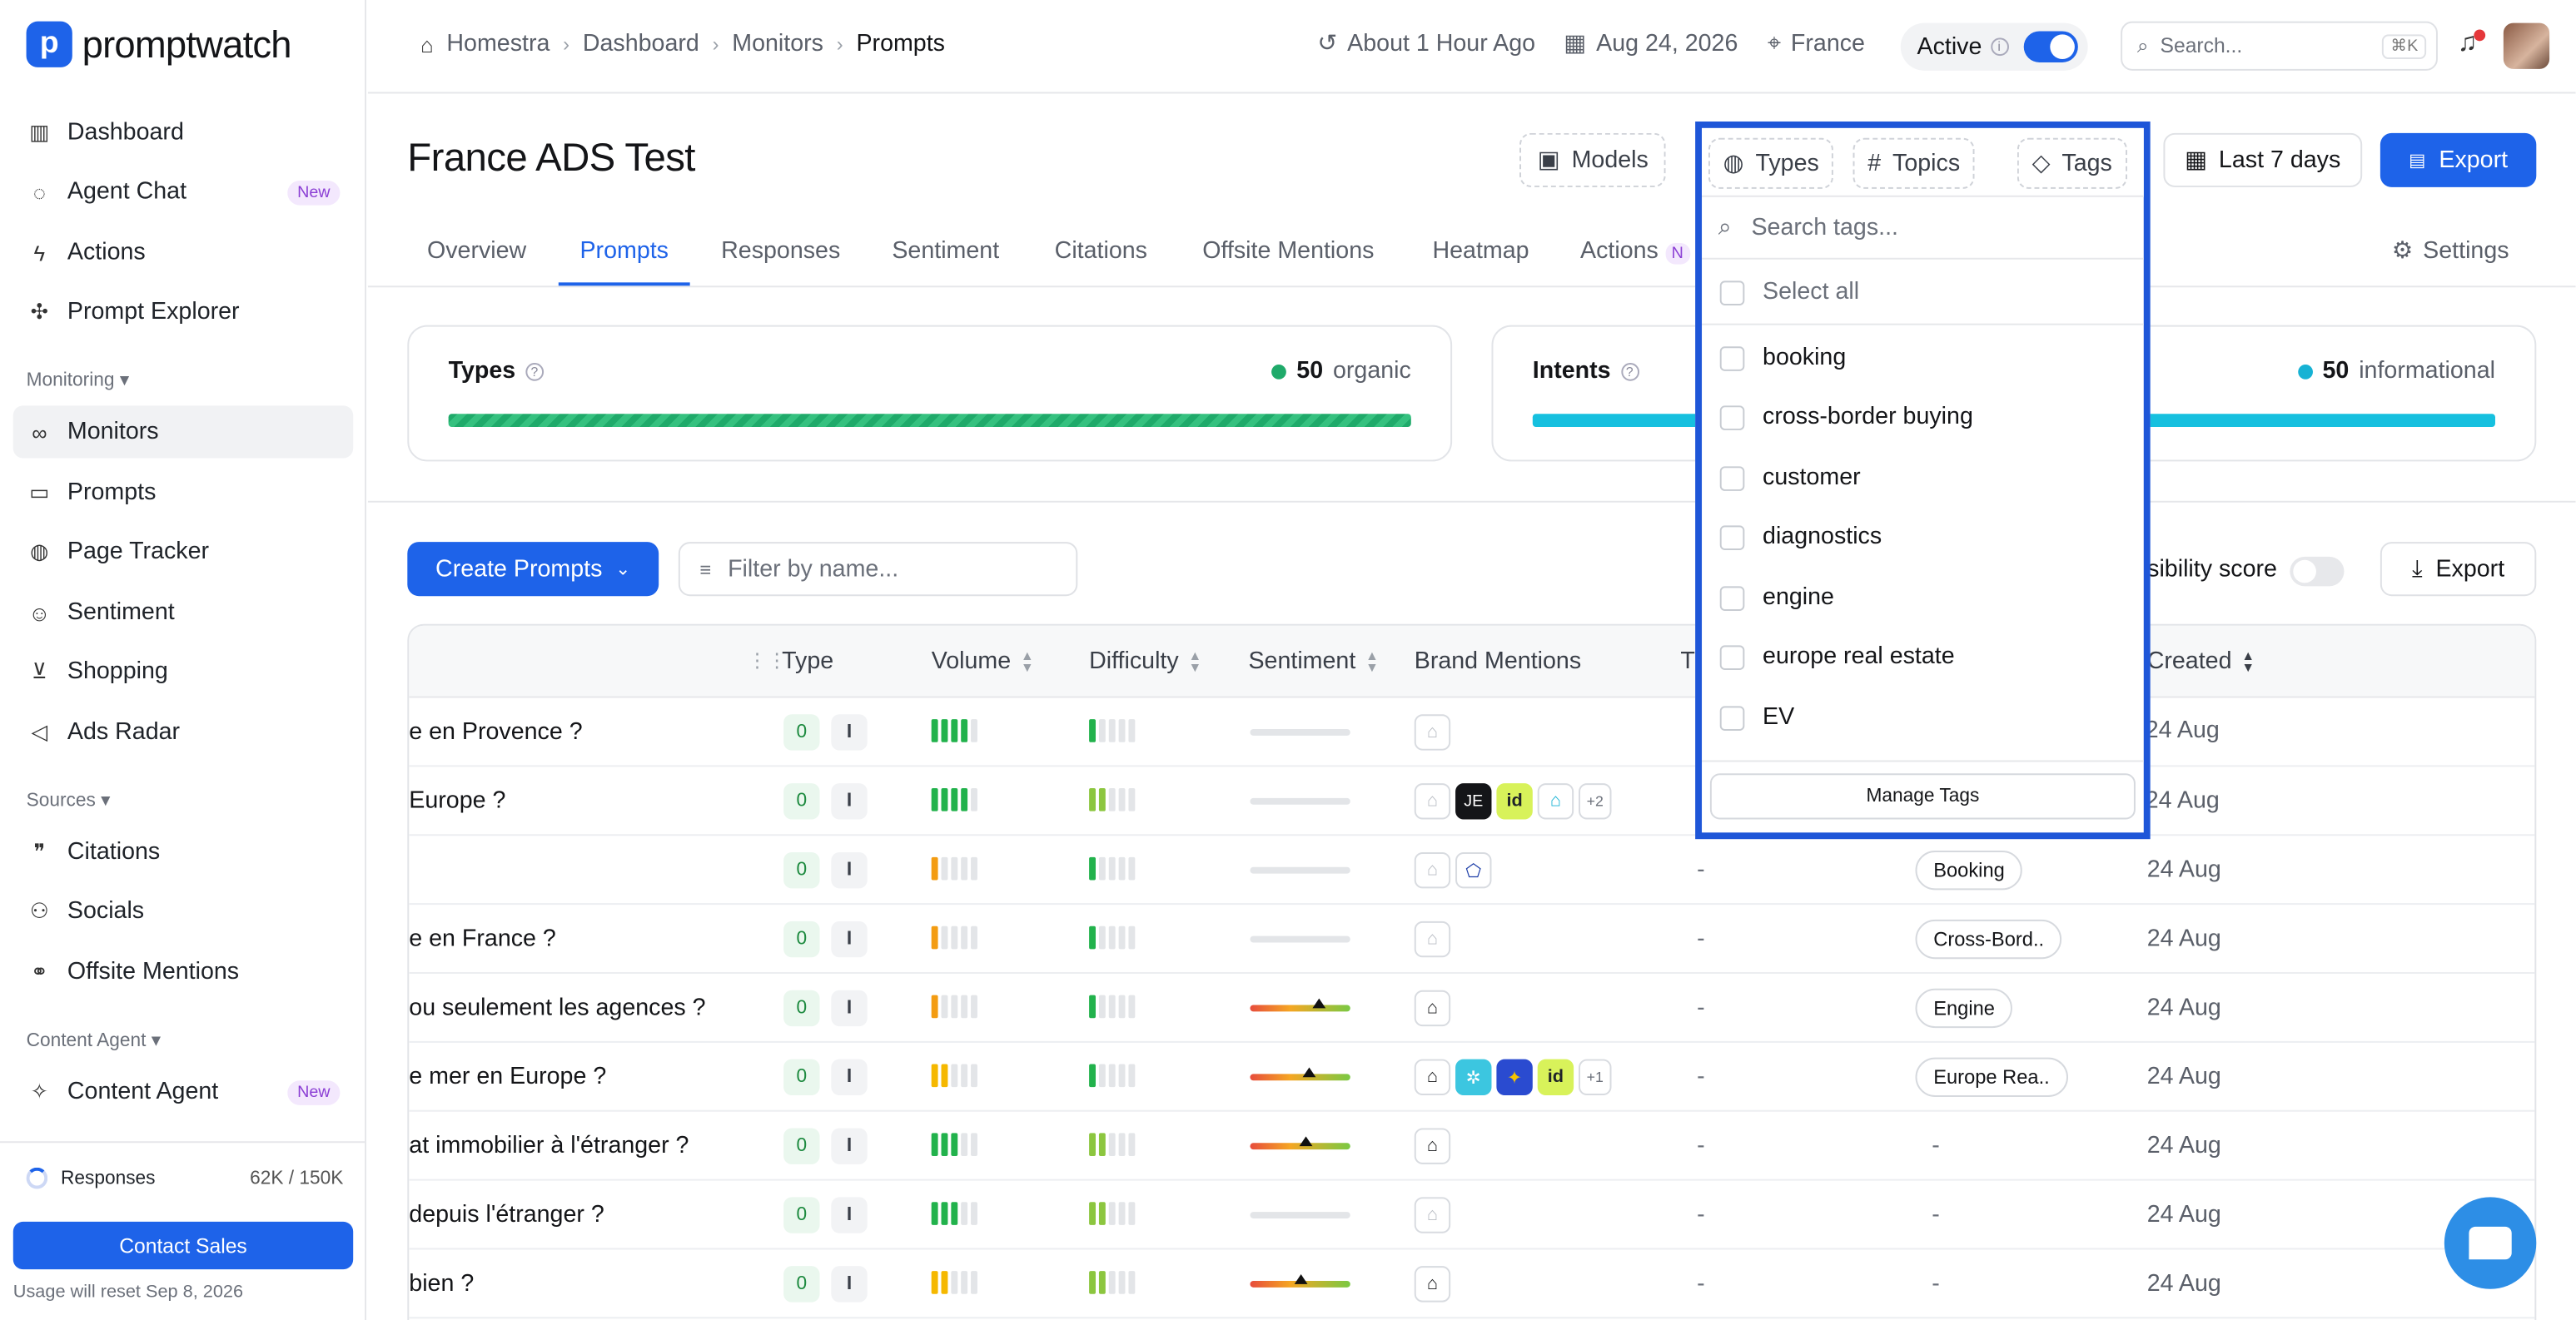  Describe the element at coordinates (183, 192) in the screenshot. I see `sidebar-item-agent-chat: ◌ Agent Chat New` at that location.